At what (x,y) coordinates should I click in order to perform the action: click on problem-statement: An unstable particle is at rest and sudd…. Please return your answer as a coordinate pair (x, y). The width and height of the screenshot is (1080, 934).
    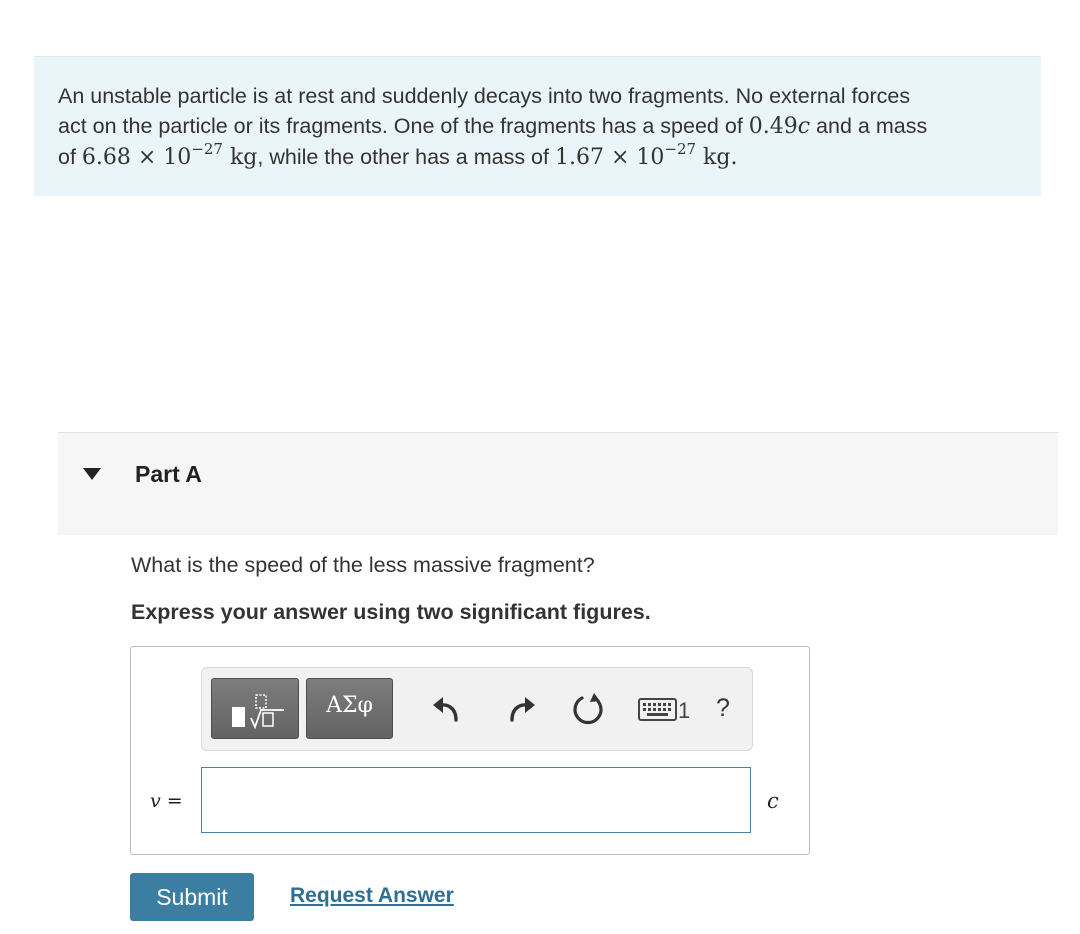
    Looking at the image, I should click on (537, 126).